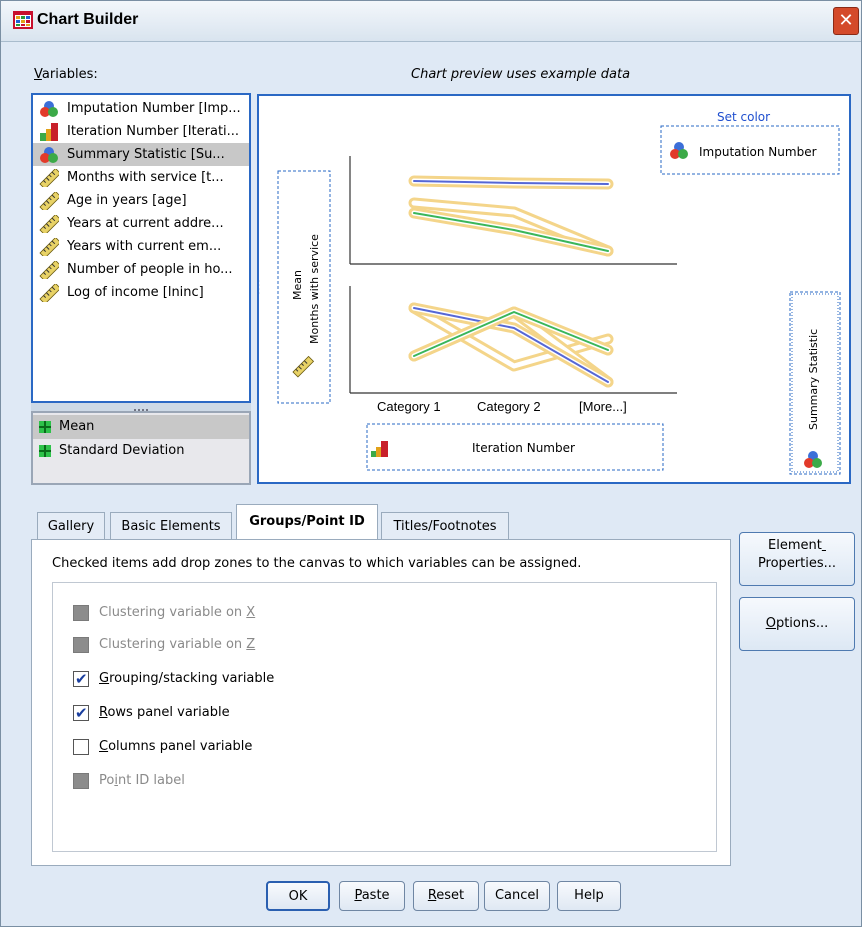 The image size is (862, 927). I want to click on ordinal-icon, so click(49, 132).